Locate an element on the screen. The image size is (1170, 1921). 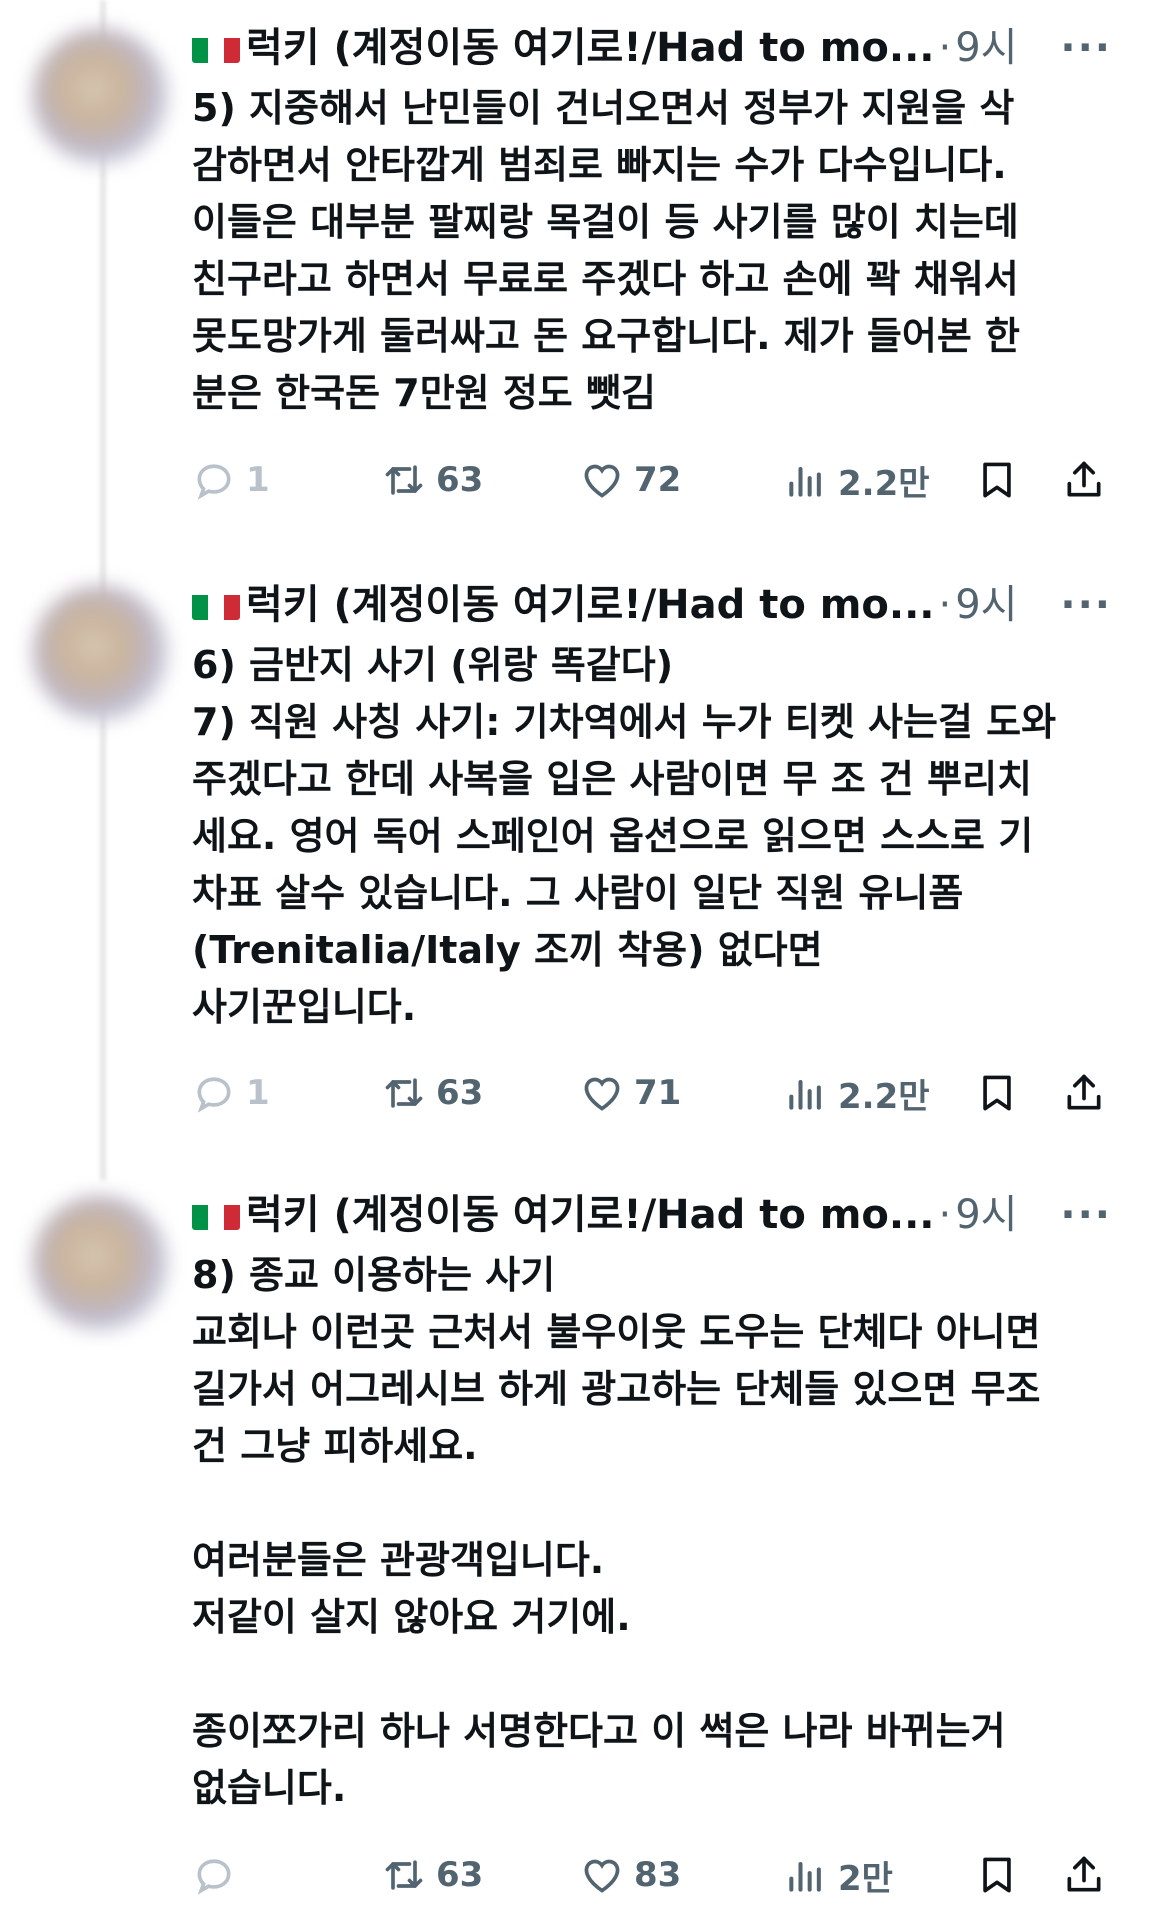
tweet-line: 5) 지중해서 난민들이 건너오면서 정부가 지원을 삭 is located at coordinates (603, 108).